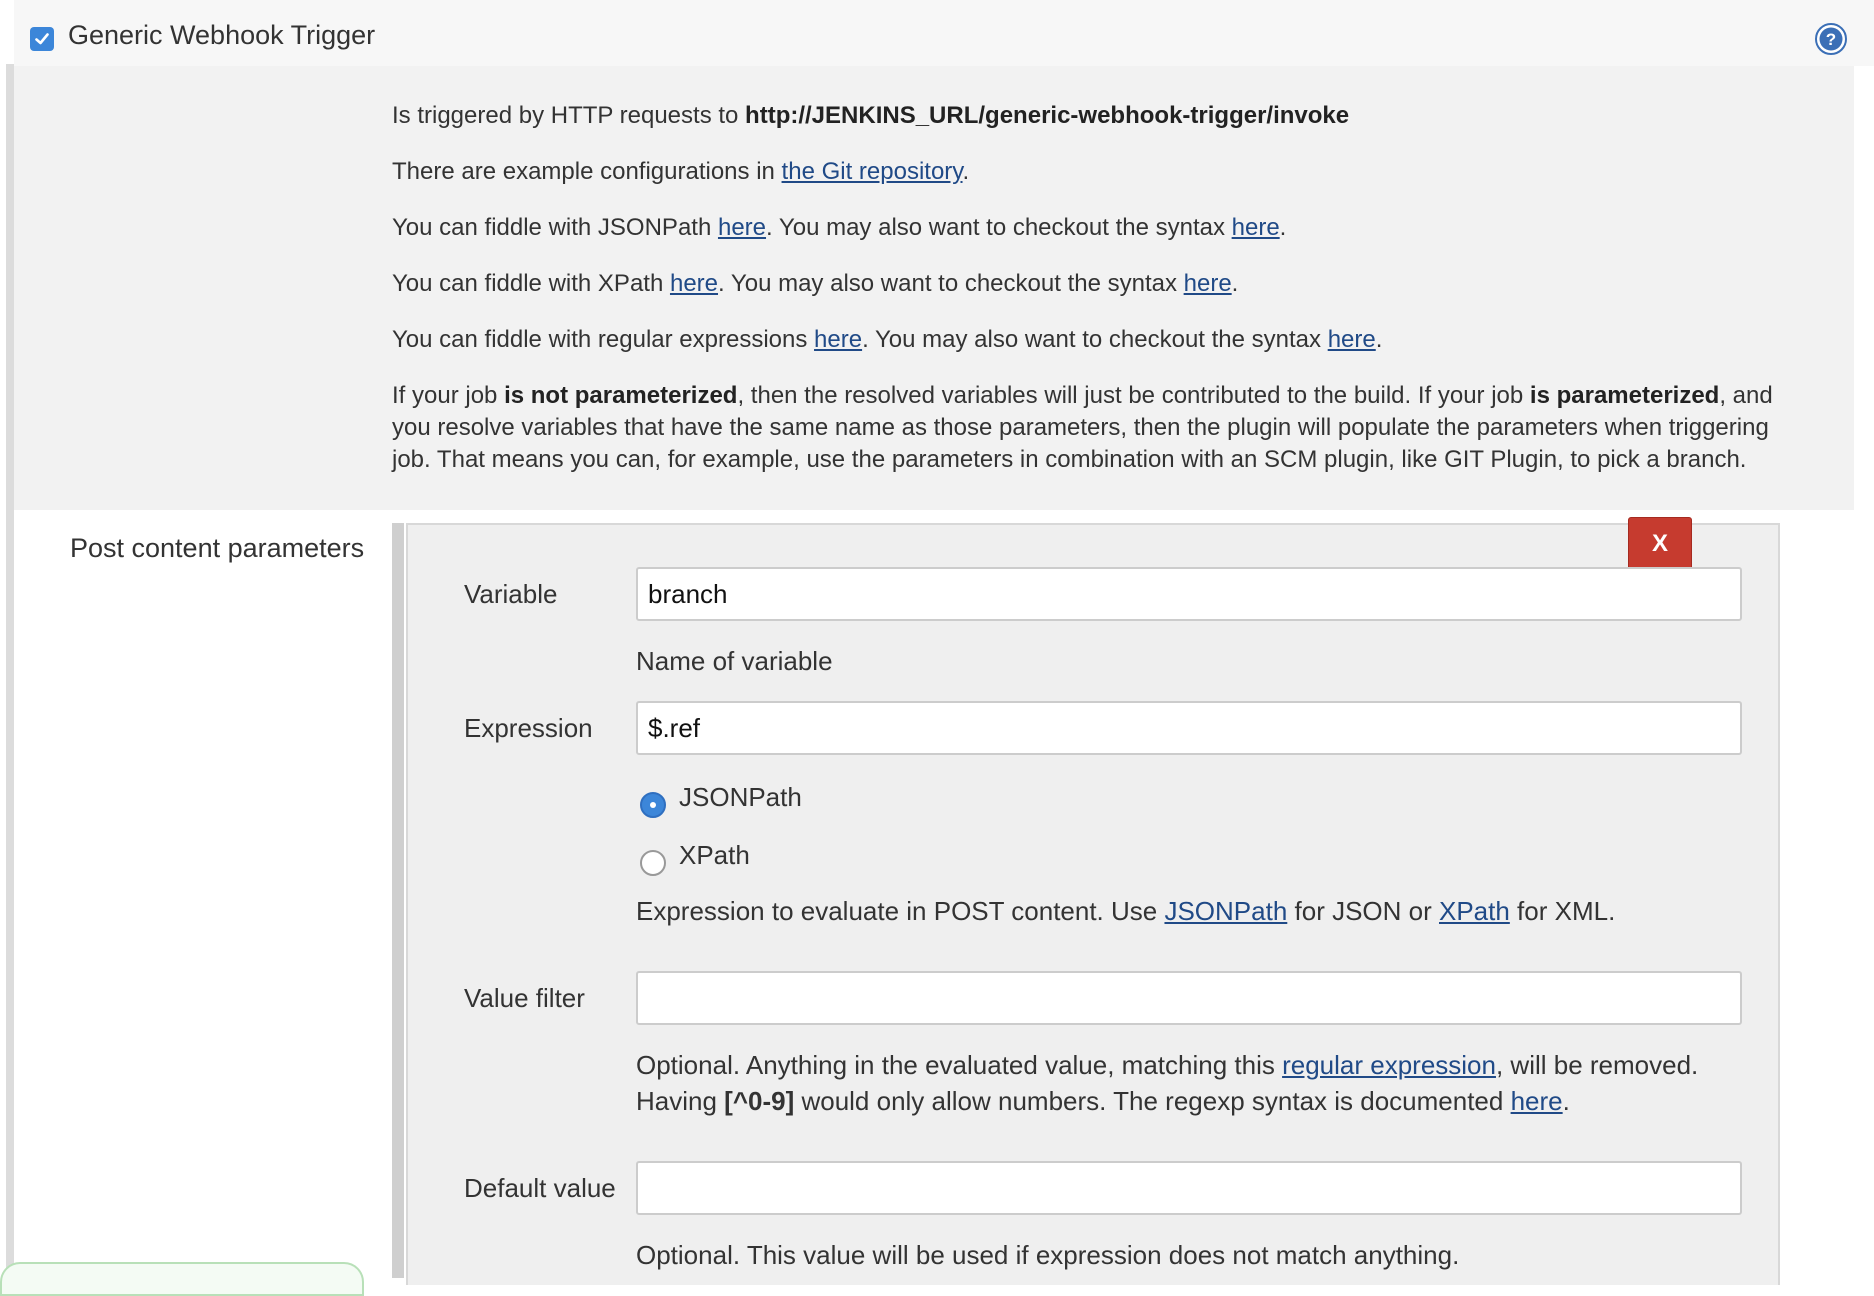 The image size is (1874, 1296). What do you see at coordinates (569, 115) in the screenshot?
I see `invoke-url-prefix: Is triggered by HTTP requests to` at bounding box center [569, 115].